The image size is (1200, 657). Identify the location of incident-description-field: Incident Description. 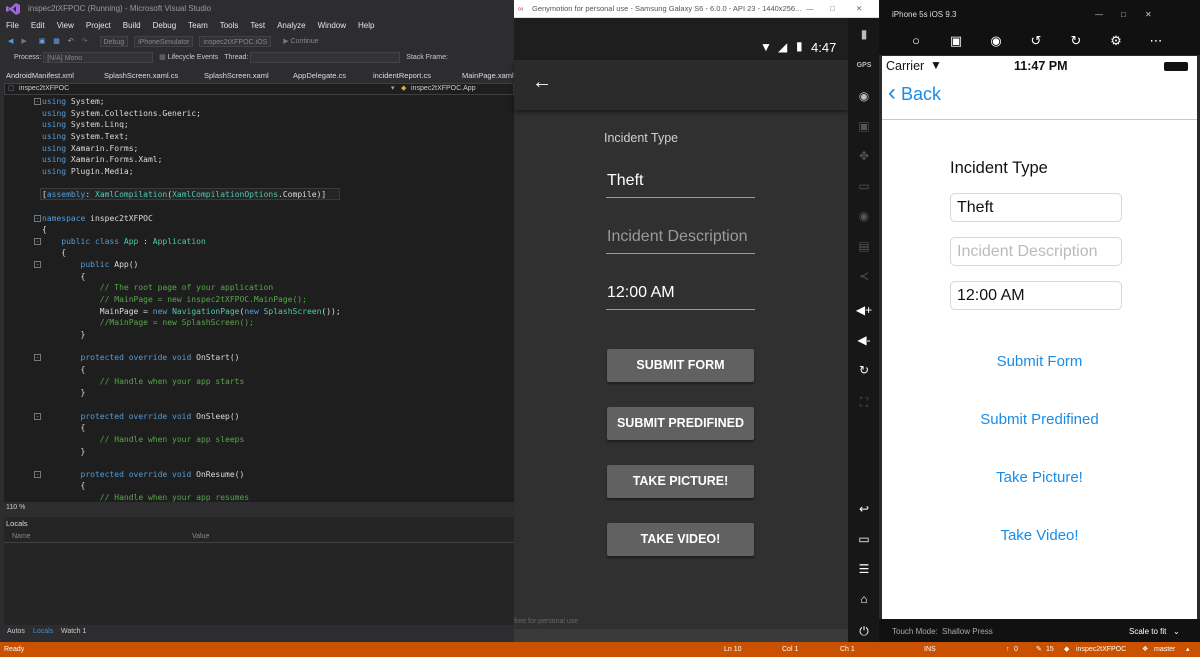
(1036, 251).